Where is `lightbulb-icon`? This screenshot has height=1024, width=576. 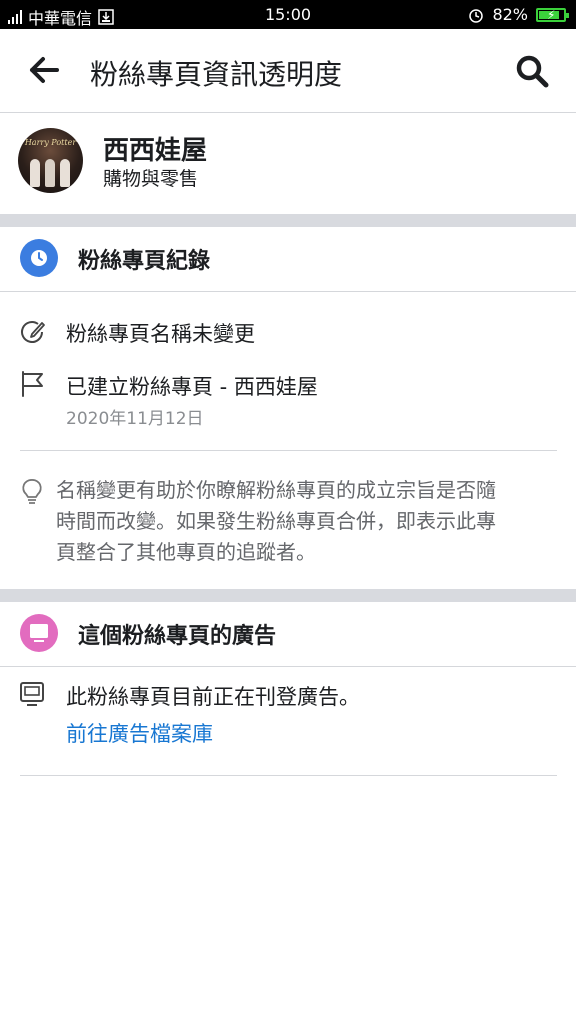 lightbulb-icon is located at coordinates (32, 491).